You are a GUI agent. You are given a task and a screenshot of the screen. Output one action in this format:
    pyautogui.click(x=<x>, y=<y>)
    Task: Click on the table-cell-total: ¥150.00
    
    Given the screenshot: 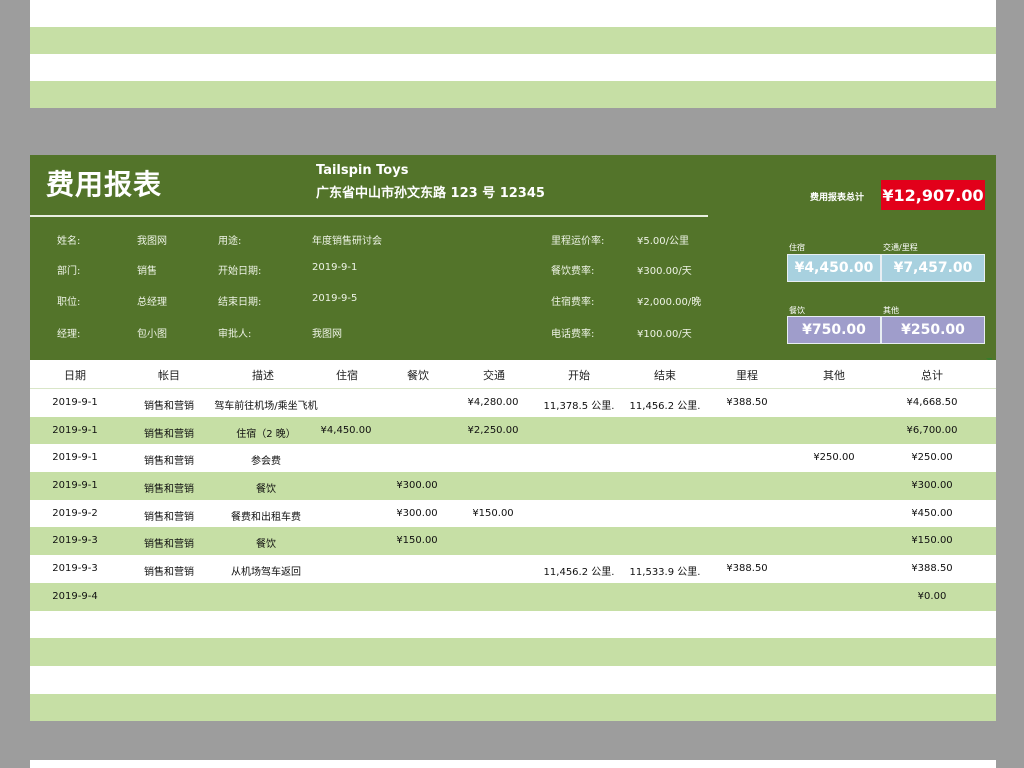 What is the action you would take?
    pyautogui.click(x=931, y=540)
    